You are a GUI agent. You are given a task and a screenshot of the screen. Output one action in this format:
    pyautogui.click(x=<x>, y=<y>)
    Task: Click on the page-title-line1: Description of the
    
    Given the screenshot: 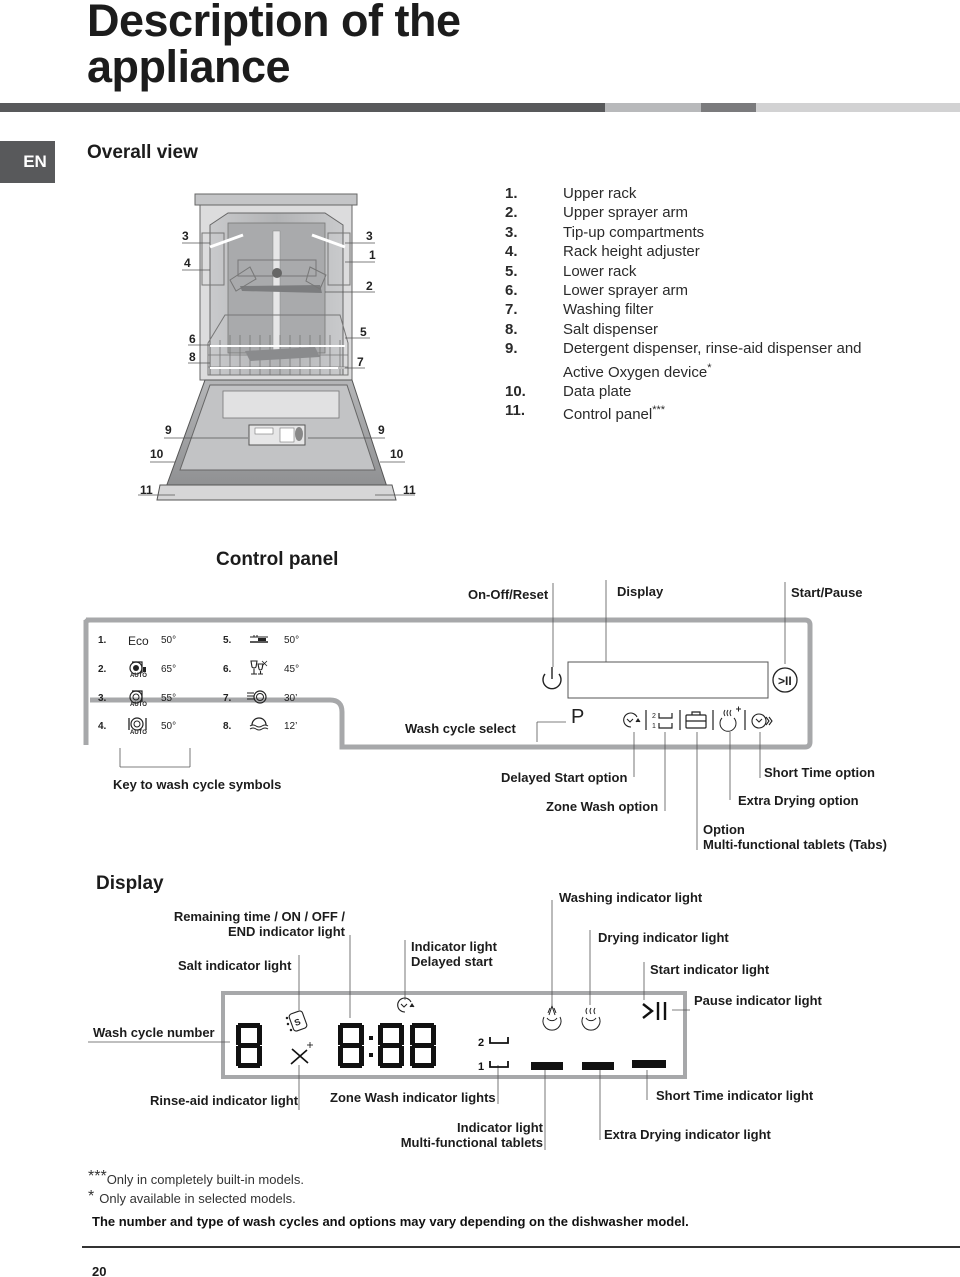 What is the action you would take?
    pyautogui.click(x=274, y=23)
    